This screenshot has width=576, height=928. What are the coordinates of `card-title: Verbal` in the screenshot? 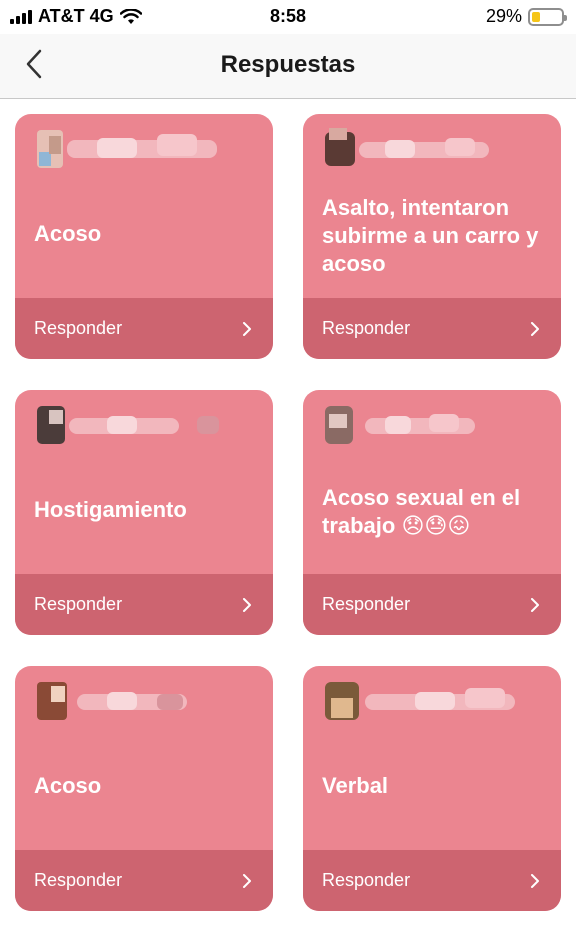 It's located at (355, 785).